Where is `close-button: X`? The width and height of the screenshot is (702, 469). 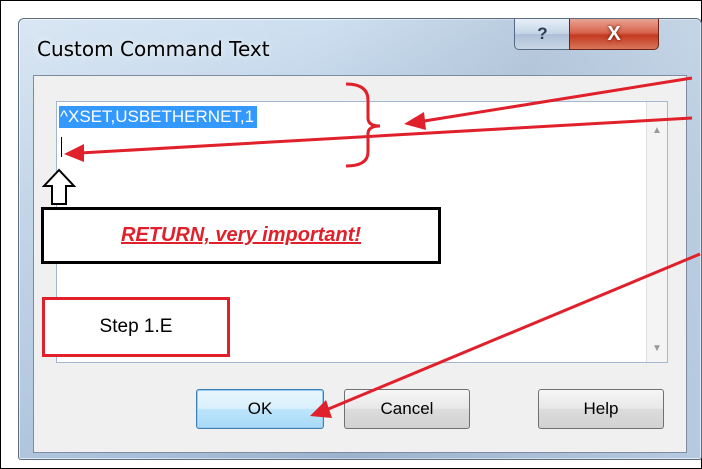 close-button: X is located at coordinates (614, 34).